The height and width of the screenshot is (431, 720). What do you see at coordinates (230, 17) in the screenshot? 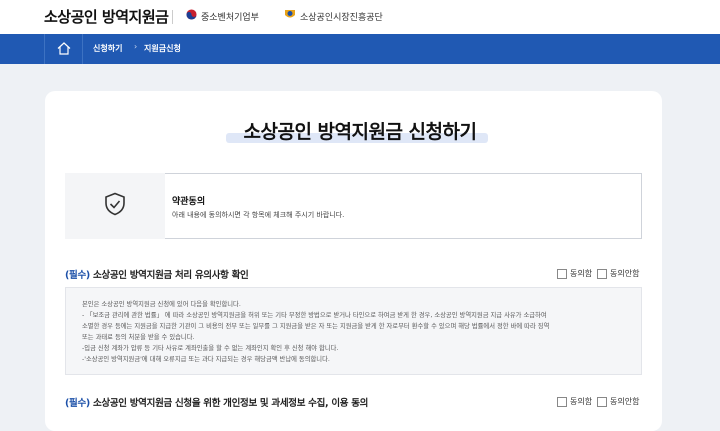
I see `org-mss-label: 중소벤처기업부` at bounding box center [230, 17].